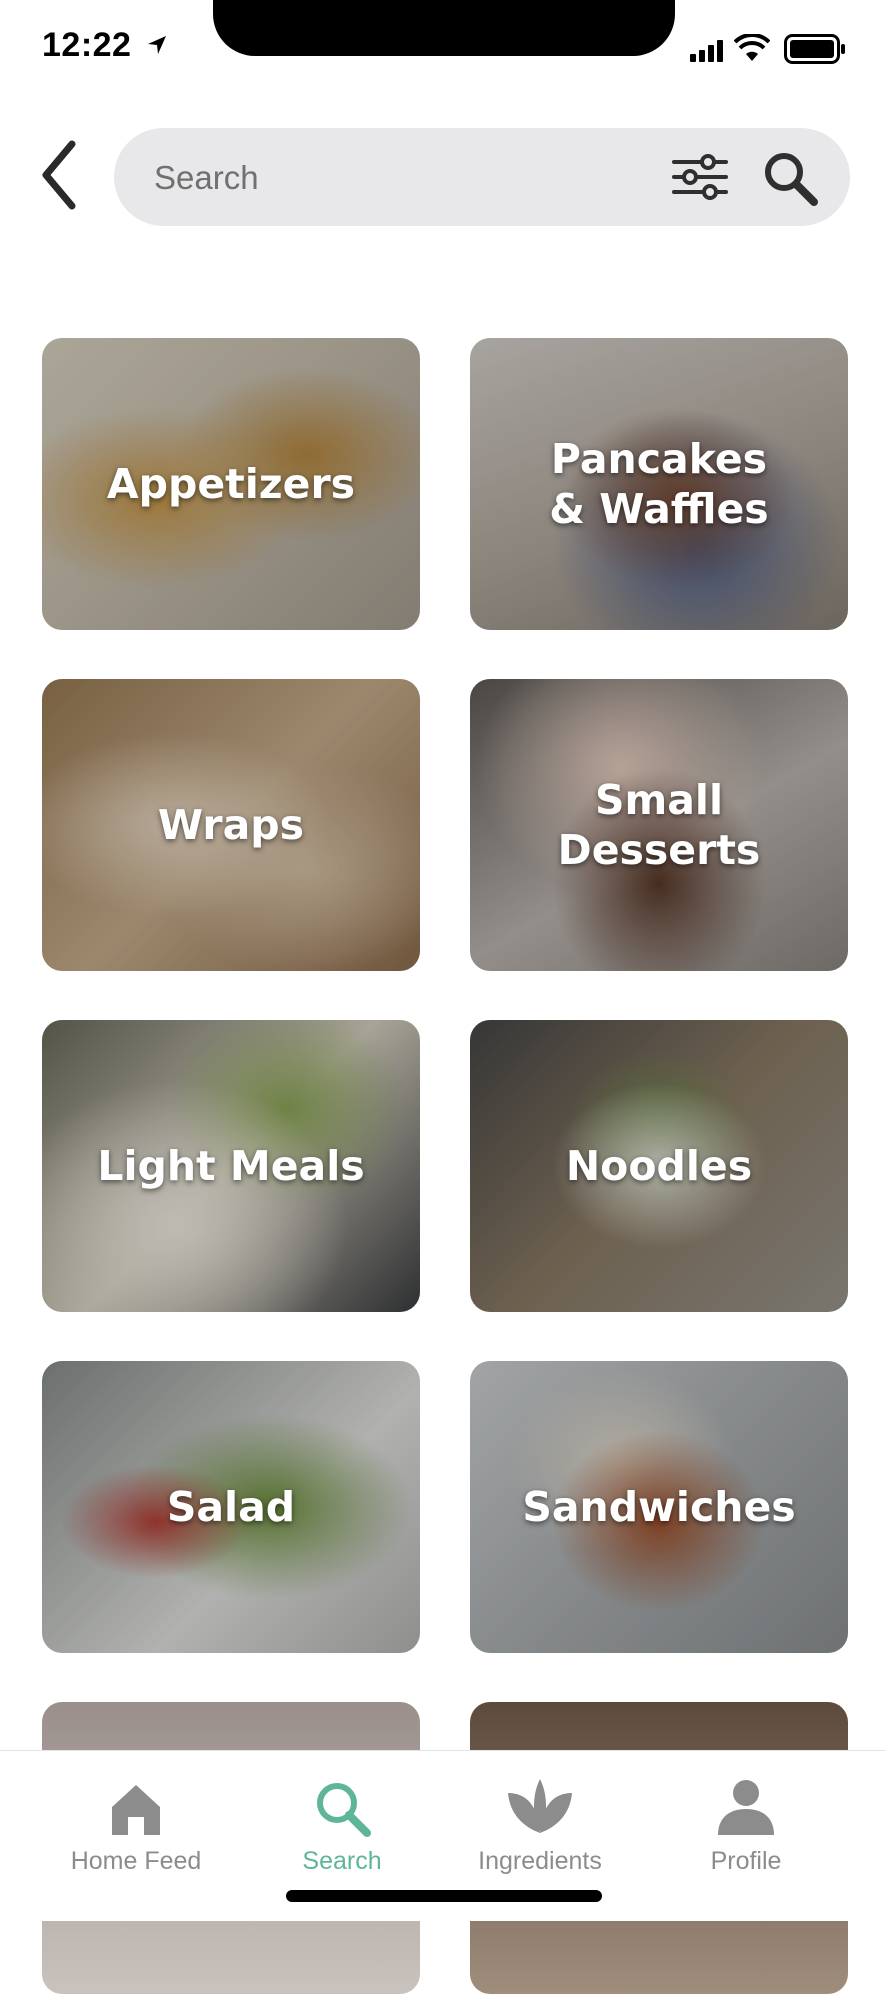 The width and height of the screenshot is (886, 1994). I want to click on category-label: Light Meals, so click(231, 1166).